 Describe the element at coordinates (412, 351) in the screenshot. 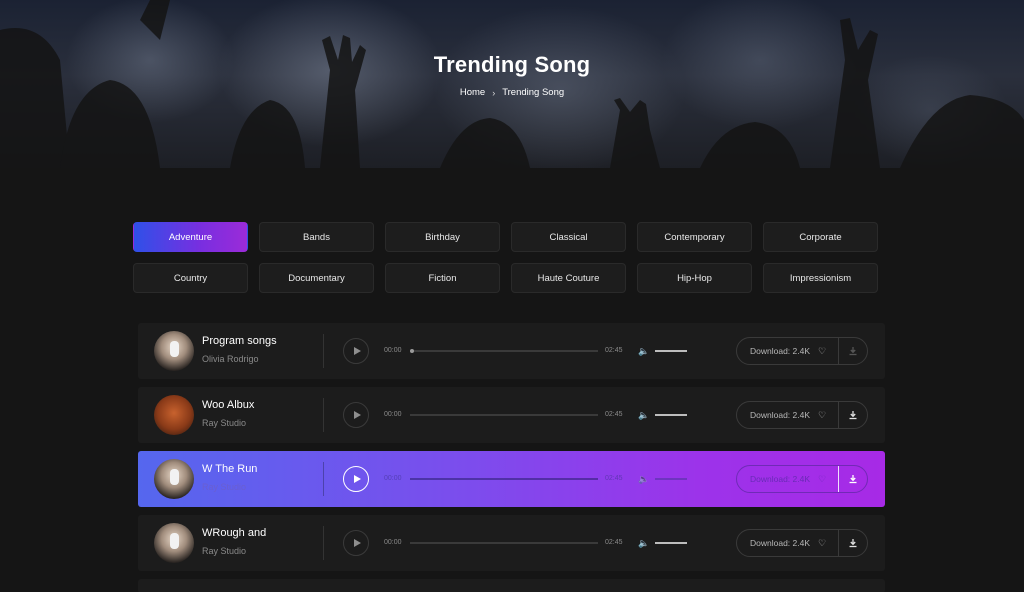

I see `progress-knob` at that location.